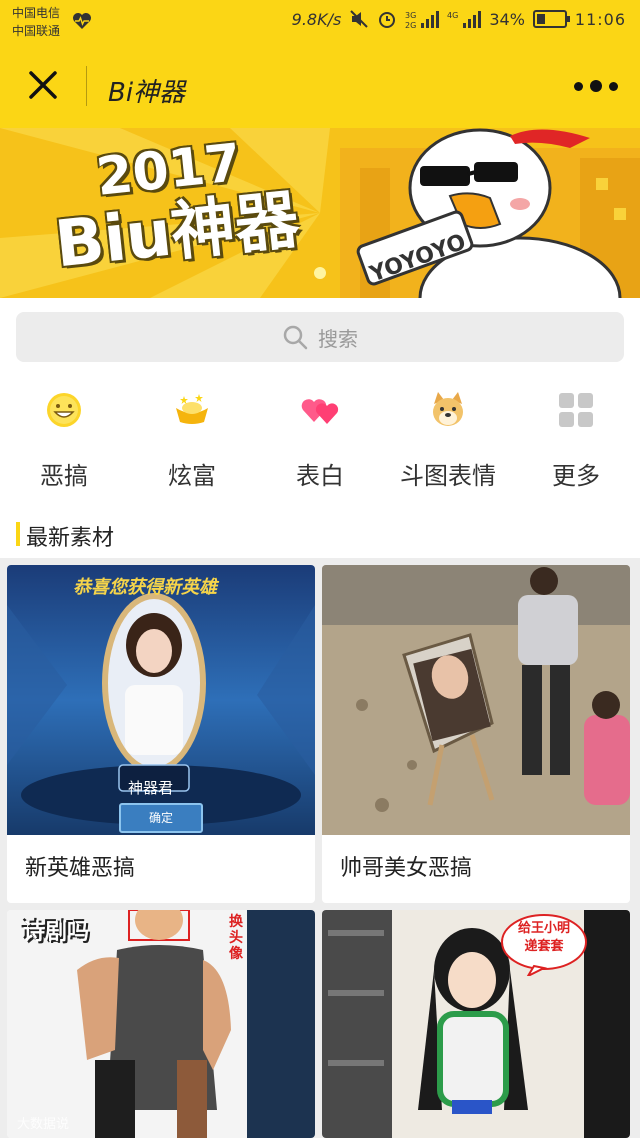 This screenshot has height=1138, width=640. What do you see at coordinates (576, 476) in the screenshot?
I see `category-label: 更多` at bounding box center [576, 476].